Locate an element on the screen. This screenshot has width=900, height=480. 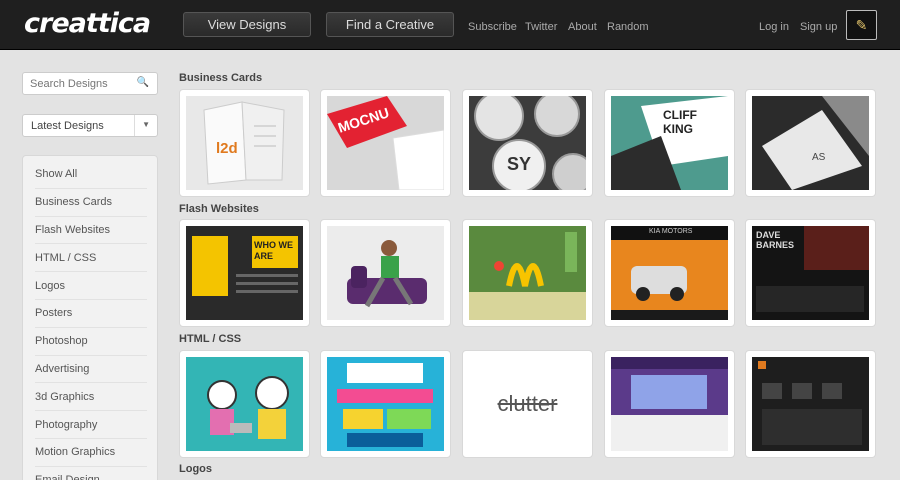
design-thumbnail: WHO WE ARE is located at coordinates (244, 273).